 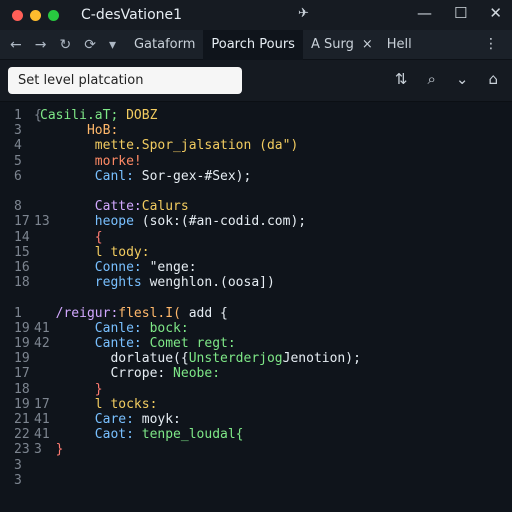 I want to click on code-text: l tocks:, so click(x=99, y=404).